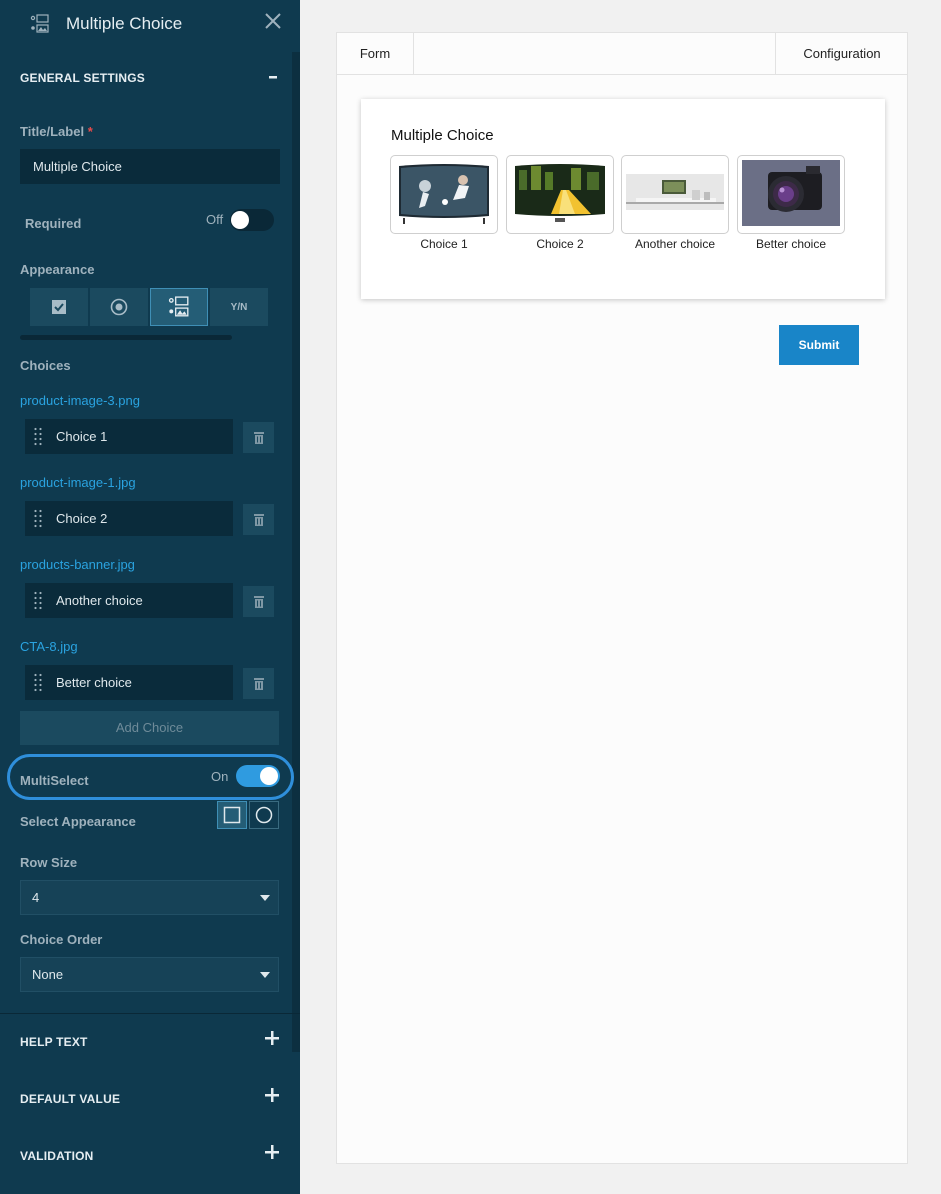  I want to click on choice-tile-label: Another choice, so click(675, 244).